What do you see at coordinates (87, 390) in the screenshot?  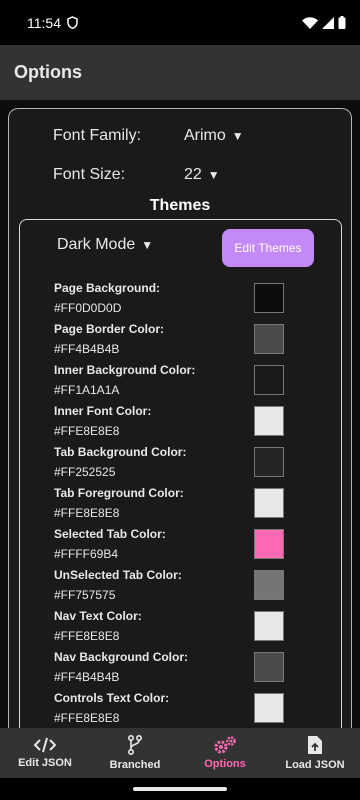 I see `color-value: #FF1A1A1A` at bounding box center [87, 390].